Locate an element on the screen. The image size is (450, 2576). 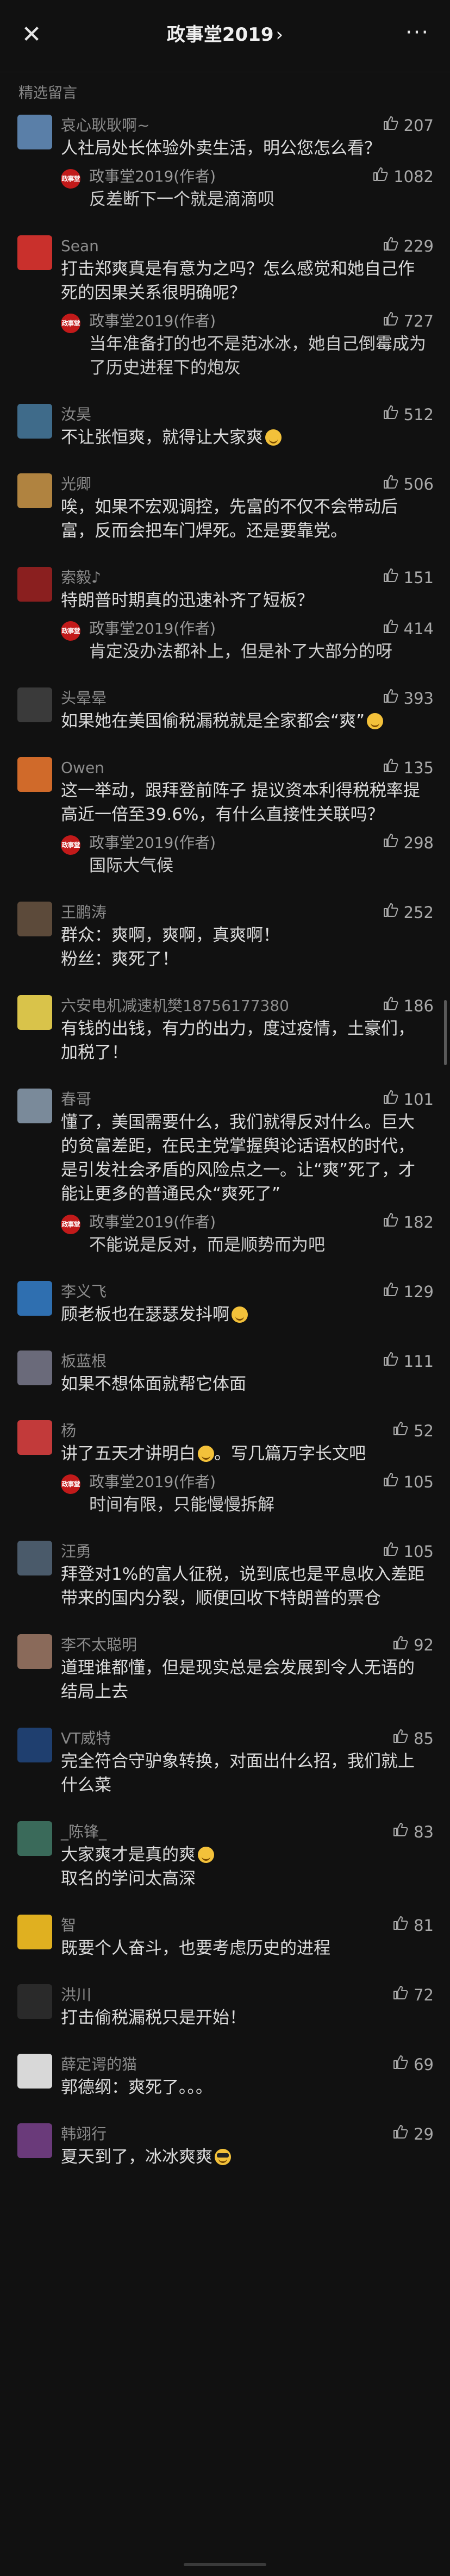
comment-author: 薛定谔的猫 is located at coordinates (99, 2064).